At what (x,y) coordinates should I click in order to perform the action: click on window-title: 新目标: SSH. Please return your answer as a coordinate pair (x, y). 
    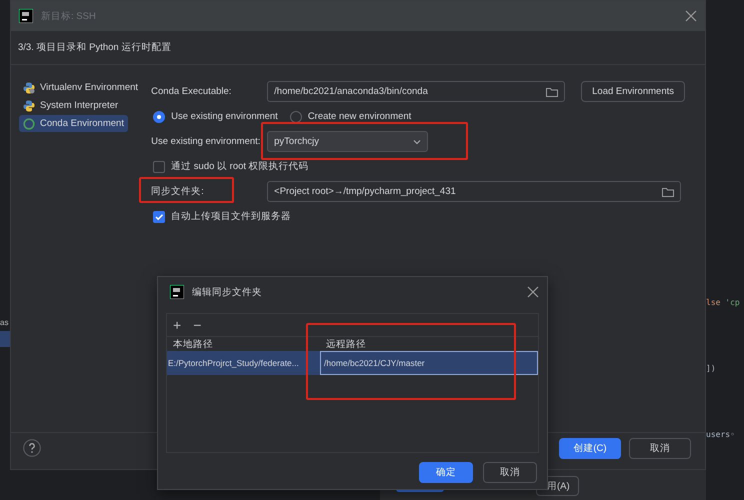
    Looking at the image, I should click on (69, 16).